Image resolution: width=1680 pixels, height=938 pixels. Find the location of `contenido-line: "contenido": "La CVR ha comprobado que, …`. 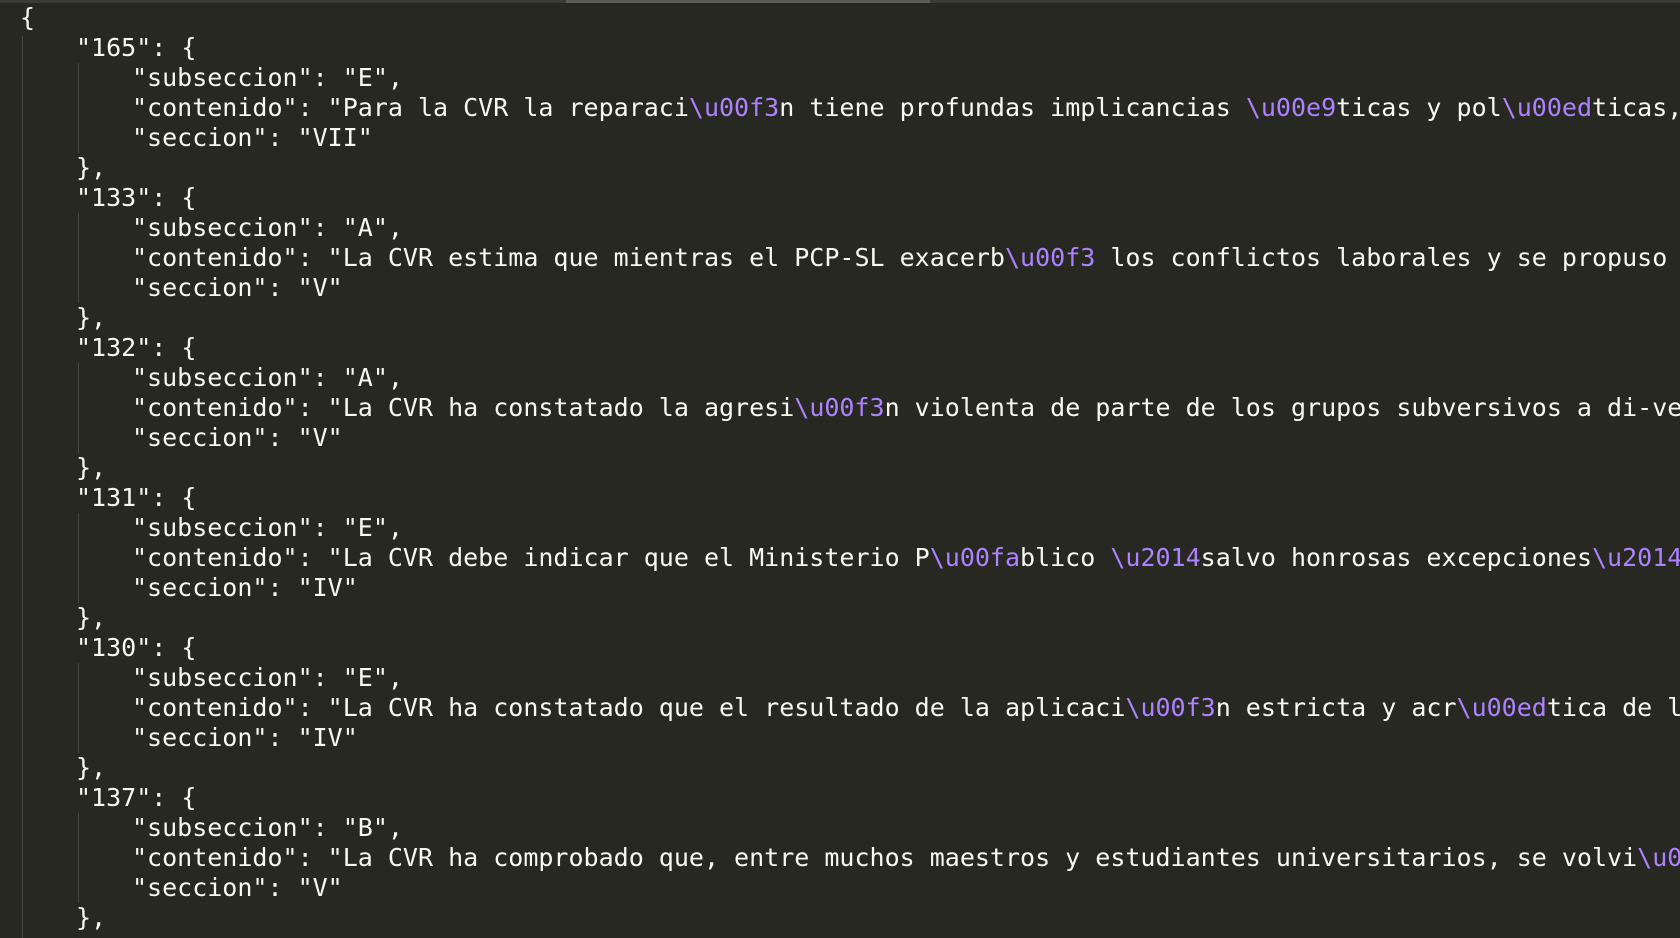

contenido-line: "contenido": "La CVR ha comprobado que, … is located at coordinates (906, 858).